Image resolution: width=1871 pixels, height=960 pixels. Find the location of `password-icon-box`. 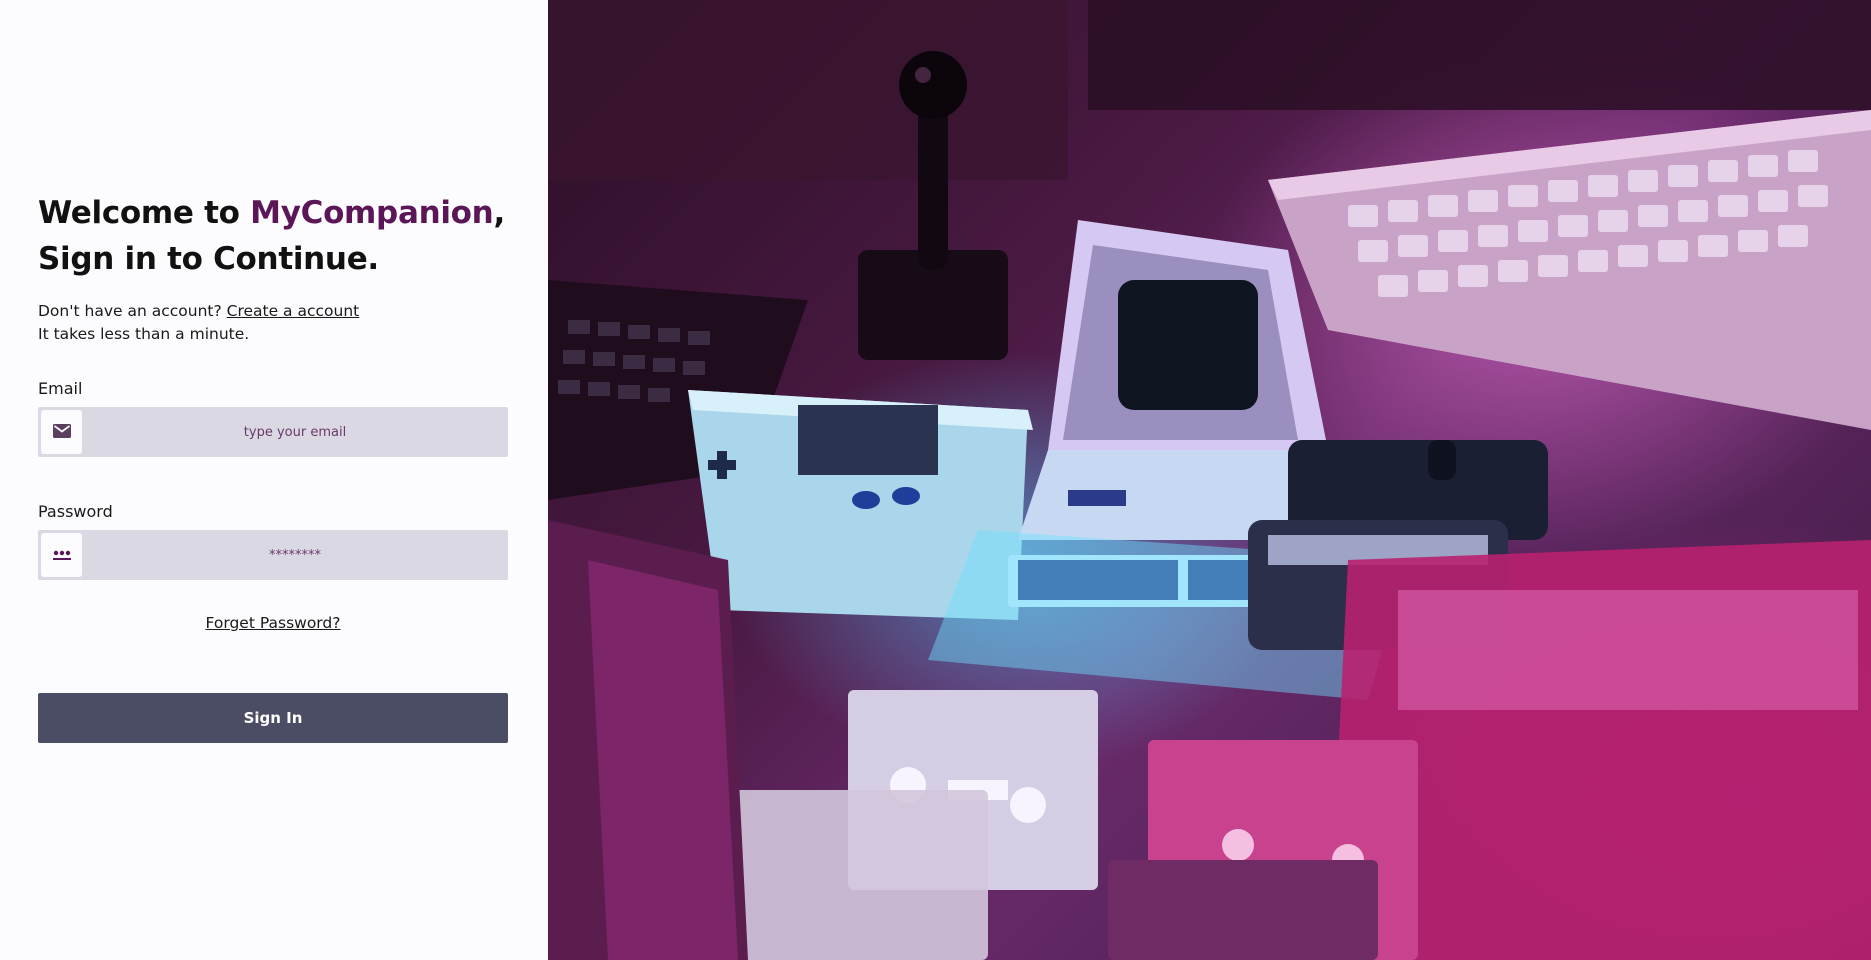

password-icon-box is located at coordinates (61, 555).